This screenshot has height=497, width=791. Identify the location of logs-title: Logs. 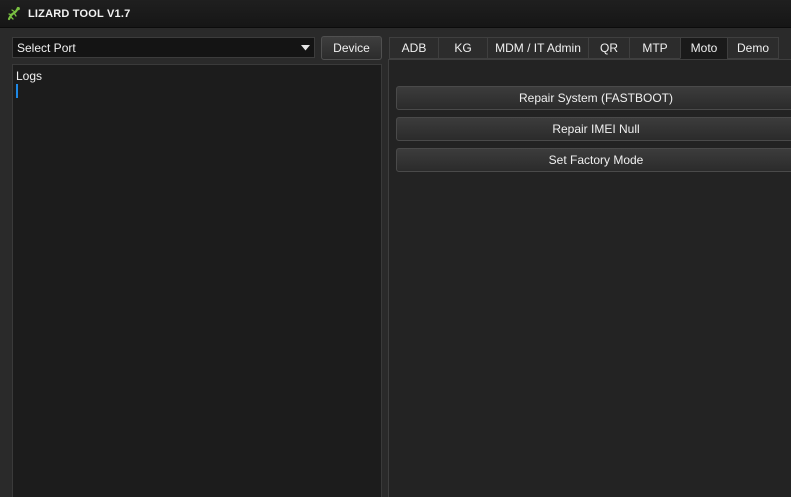
(29, 76).